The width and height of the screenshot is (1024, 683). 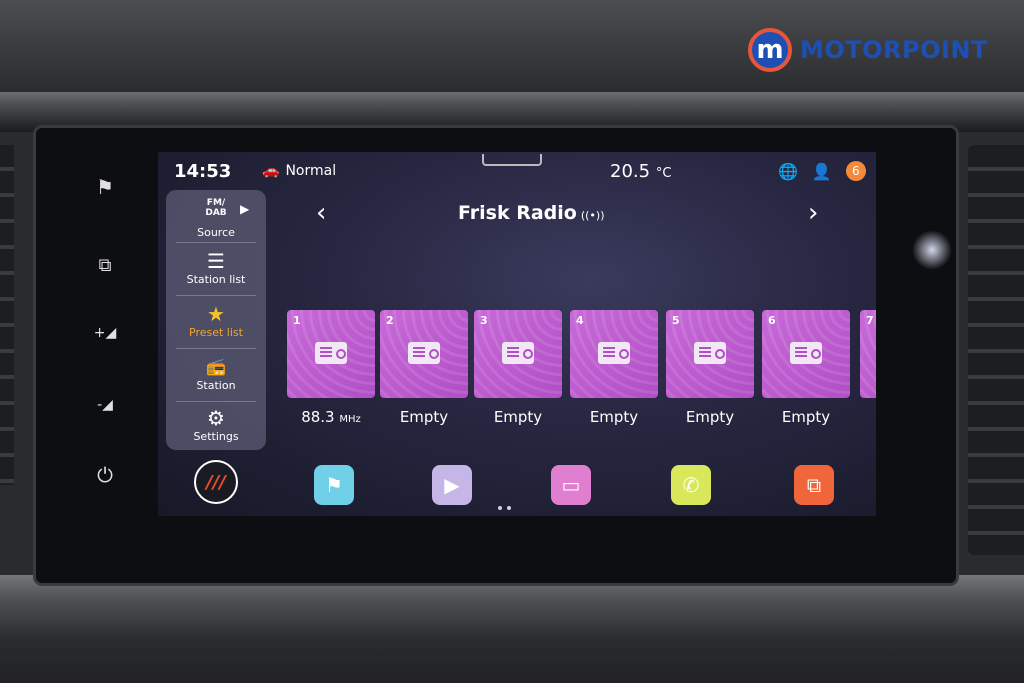 I want to click on menu-settings: ⚙ Settings, so click(x=216, y=426).